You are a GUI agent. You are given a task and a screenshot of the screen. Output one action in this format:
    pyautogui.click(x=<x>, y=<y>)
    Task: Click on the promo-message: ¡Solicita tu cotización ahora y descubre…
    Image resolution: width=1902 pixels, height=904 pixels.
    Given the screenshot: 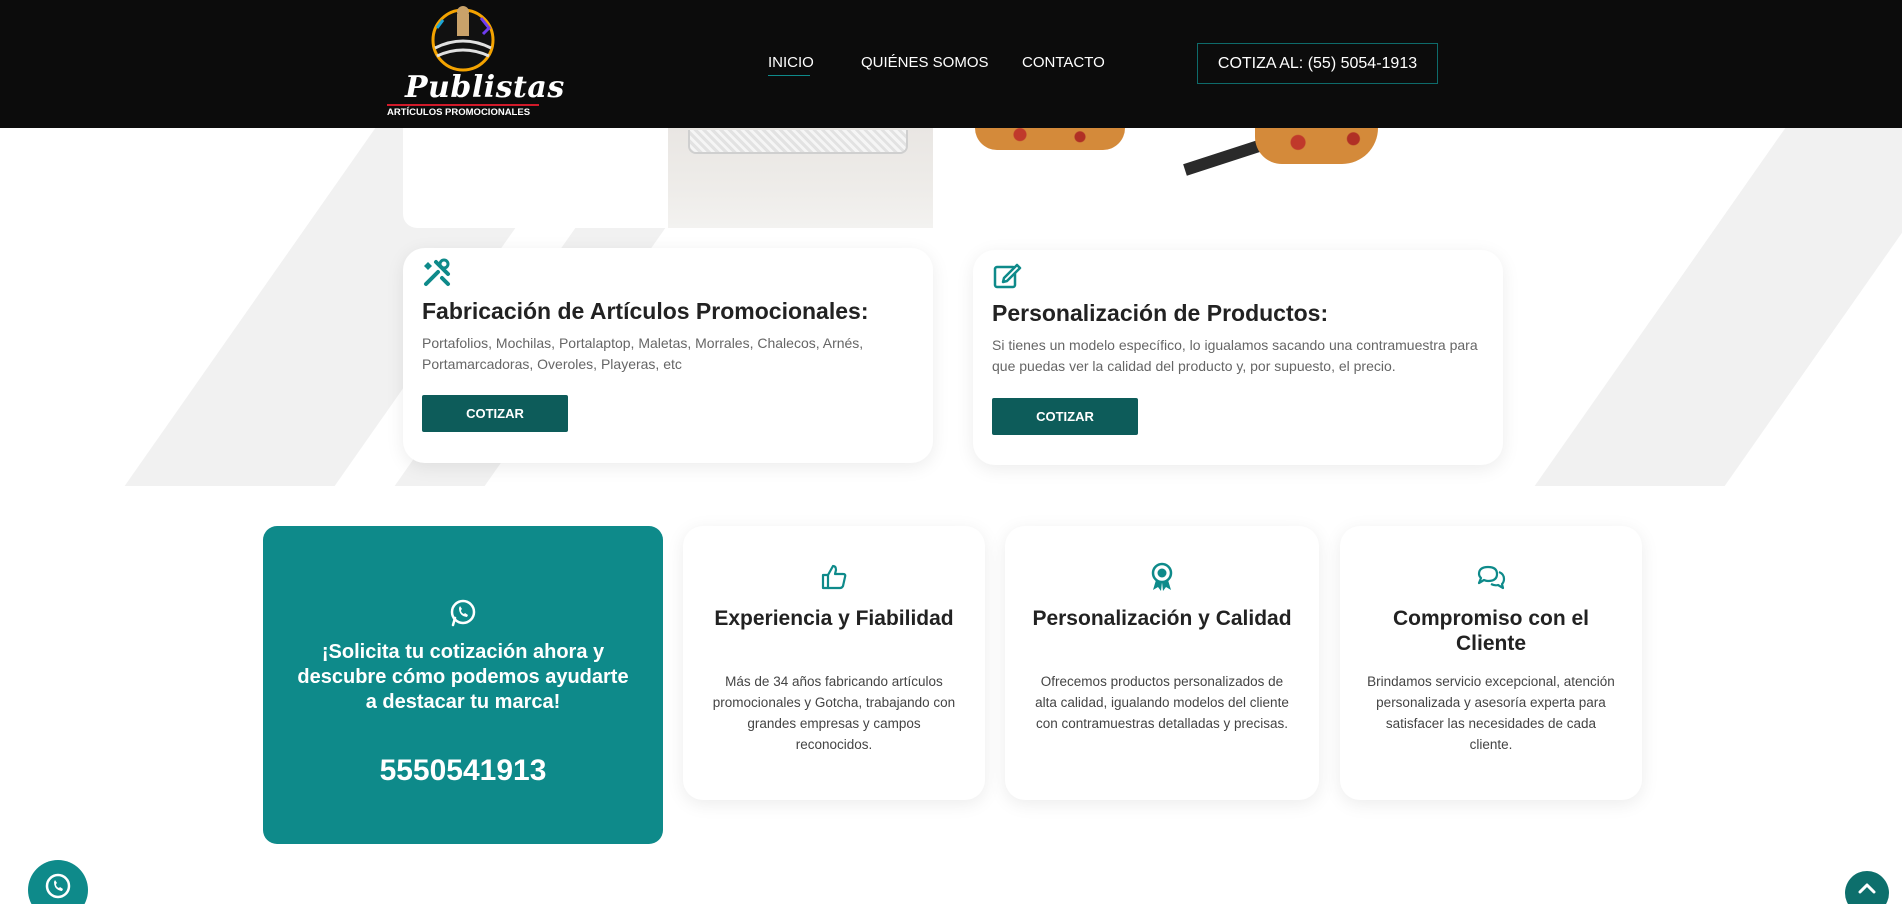 What is the action you would take?
    pyautogui.click(x=463, y=677)
    